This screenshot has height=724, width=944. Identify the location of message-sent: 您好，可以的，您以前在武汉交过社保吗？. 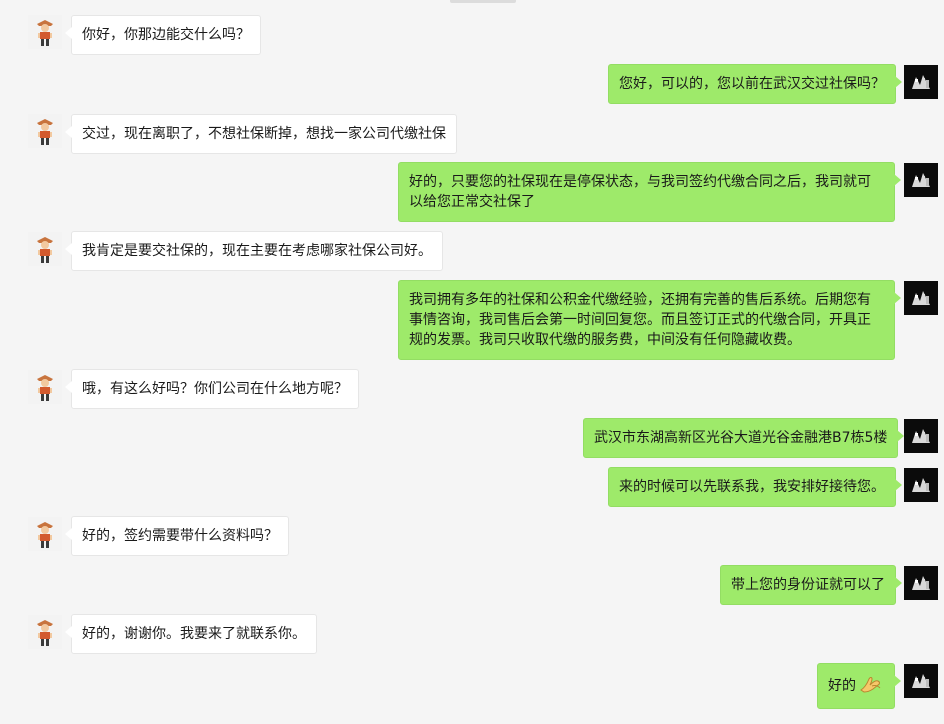
(755, 84).